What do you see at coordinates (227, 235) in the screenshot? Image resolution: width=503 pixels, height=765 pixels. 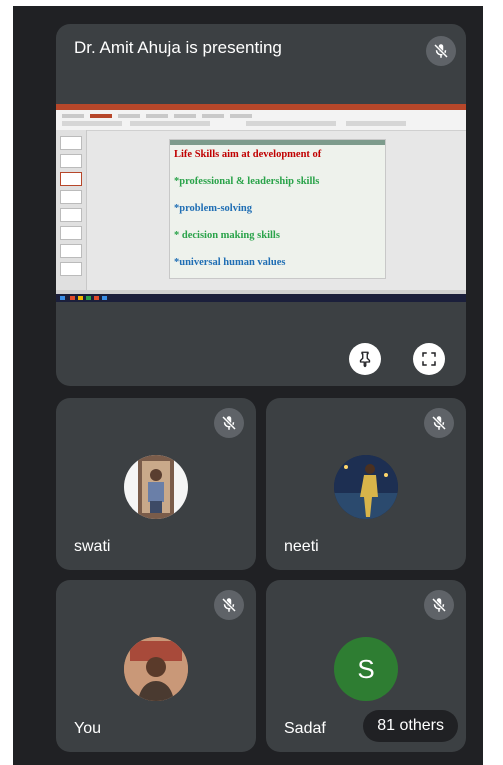 I see `slide-line: * decision making skills` at bounding box center [227, 235].